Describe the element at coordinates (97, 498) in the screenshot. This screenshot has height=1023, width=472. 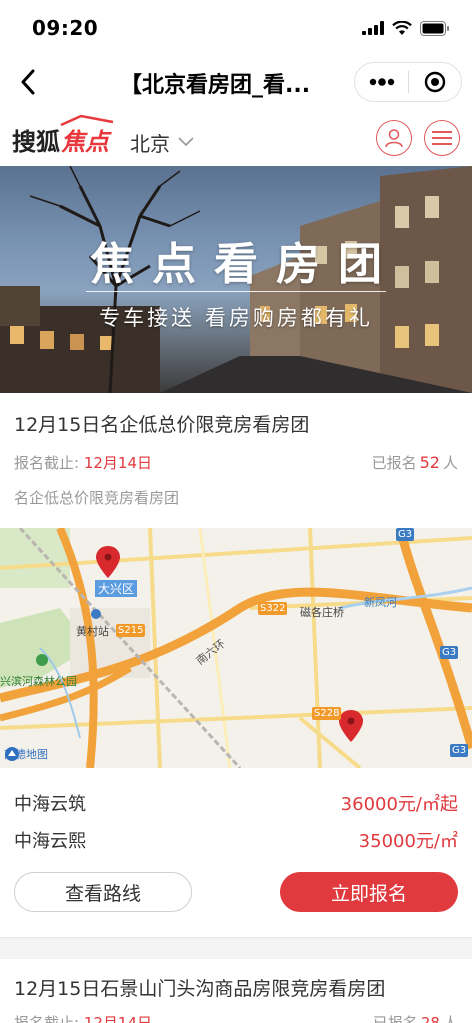
I see `tour-description: 名企低总价限竞房看房团` at that location.